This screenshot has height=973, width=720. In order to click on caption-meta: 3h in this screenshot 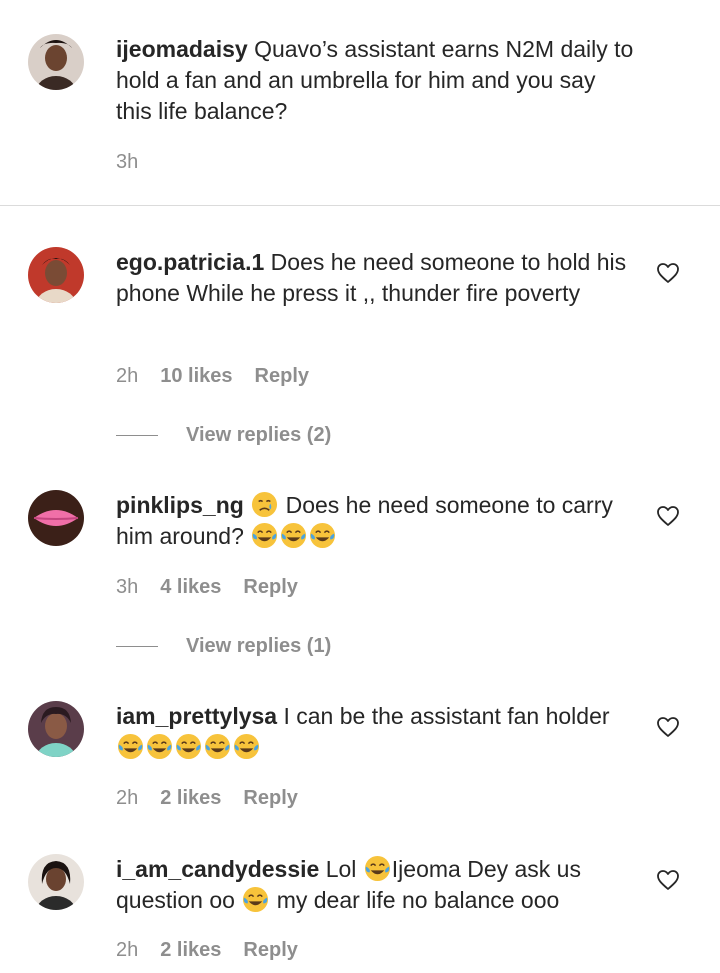, I will do `click(127, 162)`.